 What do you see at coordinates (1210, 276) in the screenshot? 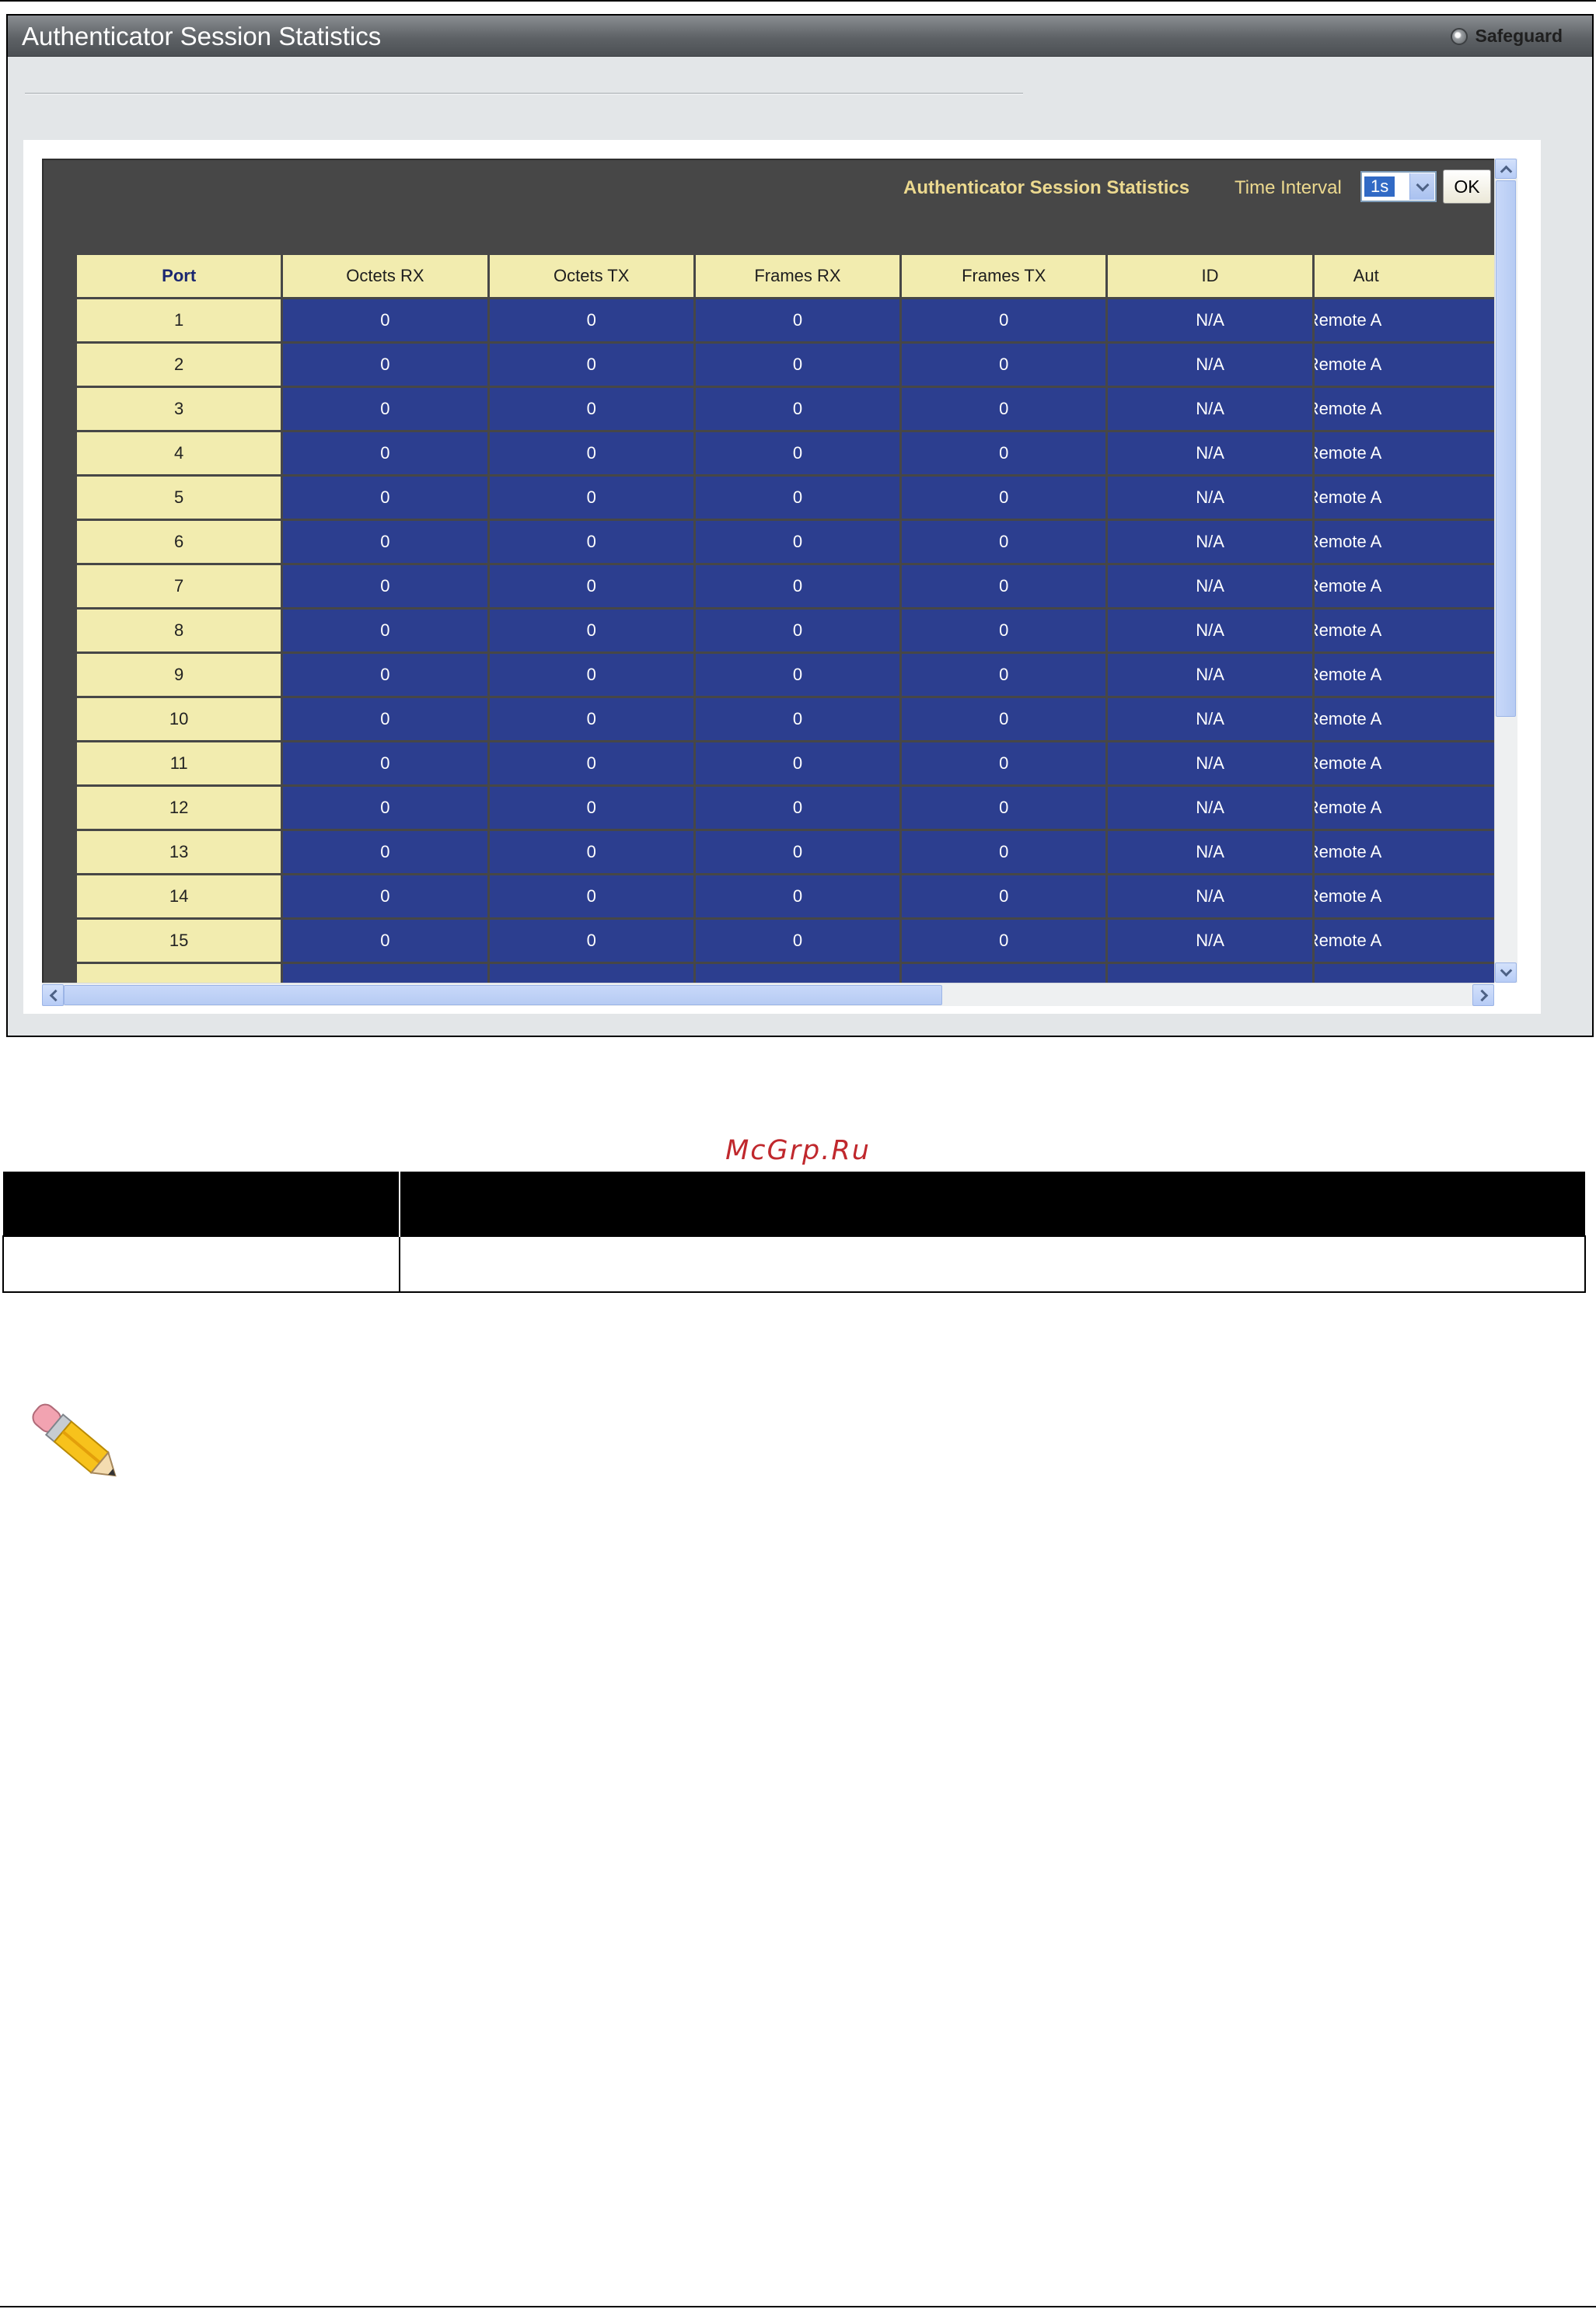
I see `column-header: ID` at bounding box center [1210, 276].